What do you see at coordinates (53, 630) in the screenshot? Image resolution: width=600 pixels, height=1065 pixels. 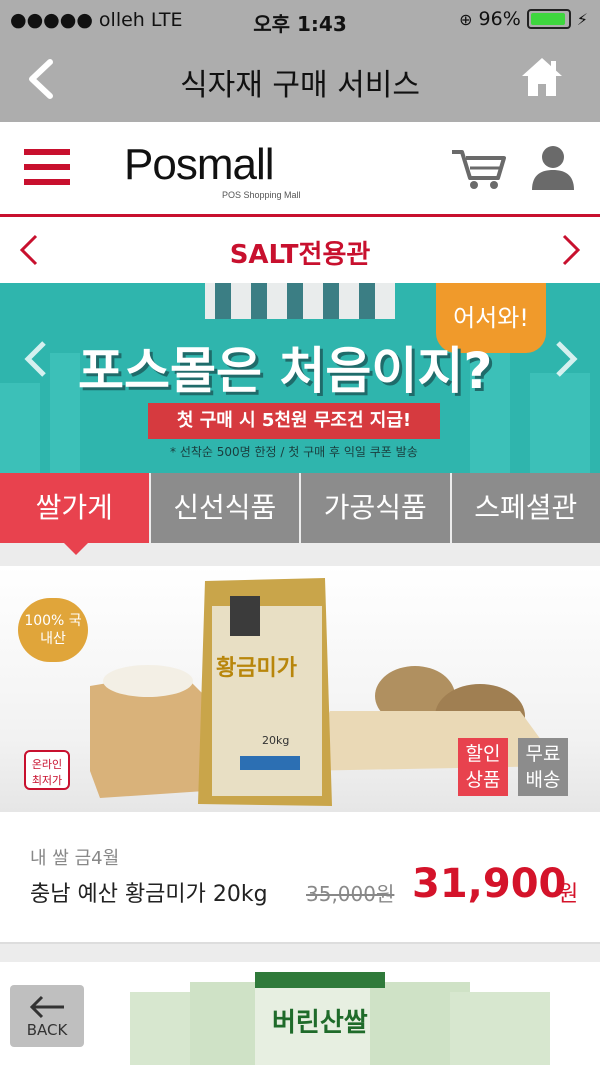 I see `domestic-seal: 100% 국내산` at bounding box center [53, 630].